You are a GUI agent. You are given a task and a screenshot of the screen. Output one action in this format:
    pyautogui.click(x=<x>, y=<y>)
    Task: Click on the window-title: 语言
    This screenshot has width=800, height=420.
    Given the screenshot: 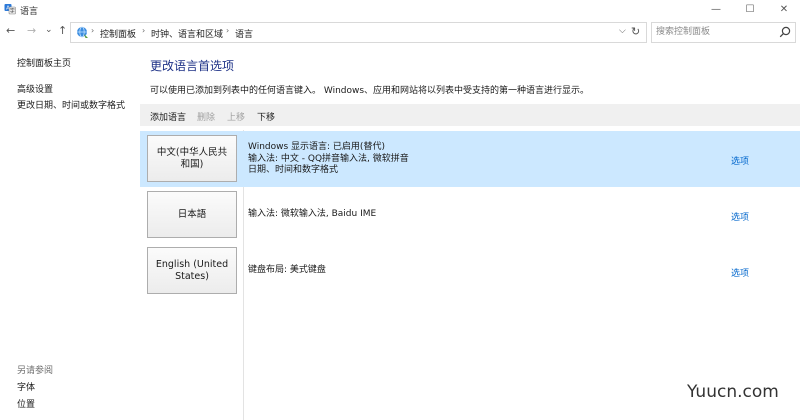 What is the action you would take?
    pyautogui.click(x=29, y=12)
    